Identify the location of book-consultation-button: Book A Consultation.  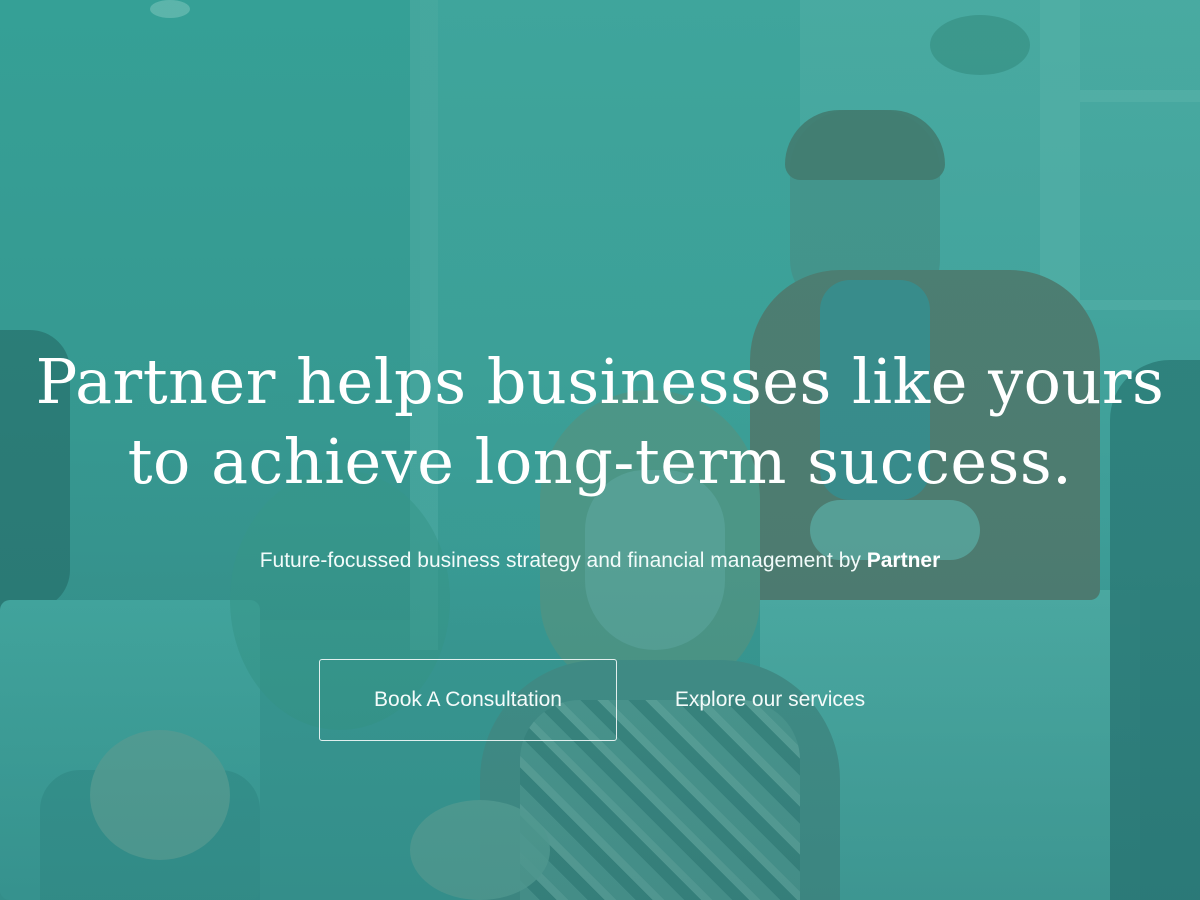
(468, 700).